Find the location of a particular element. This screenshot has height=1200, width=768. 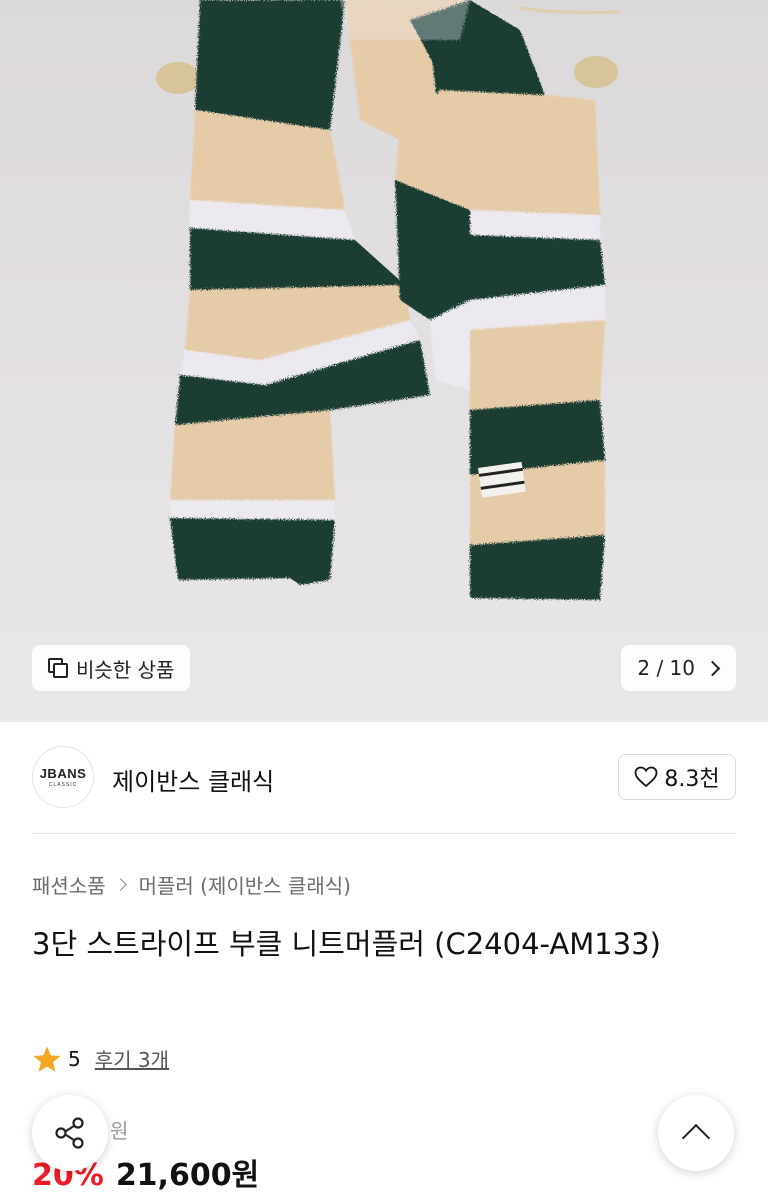

breadcrumb: 패션소품 머플러 (제이반스 클래식) is located at coordinates (191, 884).